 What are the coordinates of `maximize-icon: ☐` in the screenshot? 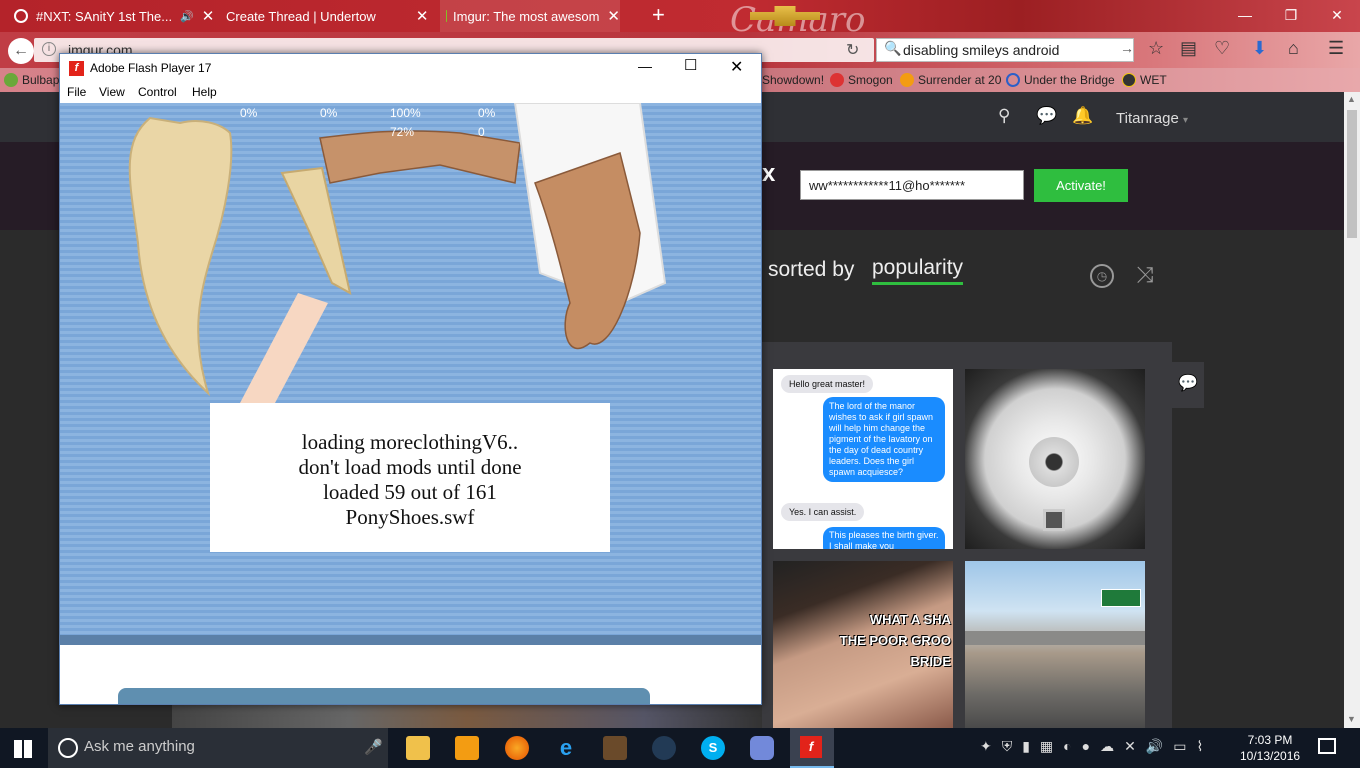 It's located at (690, 65).